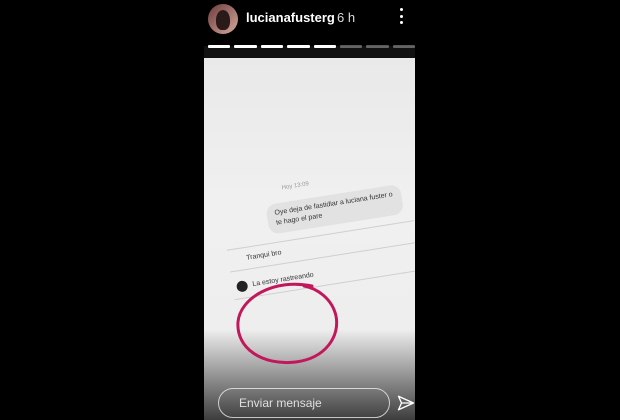 Image resolution: width=620 pixels, height=420 pixels. Describe the element at coordinates (287, 323) in the screenshot. I see `annotation-circle` at that location.